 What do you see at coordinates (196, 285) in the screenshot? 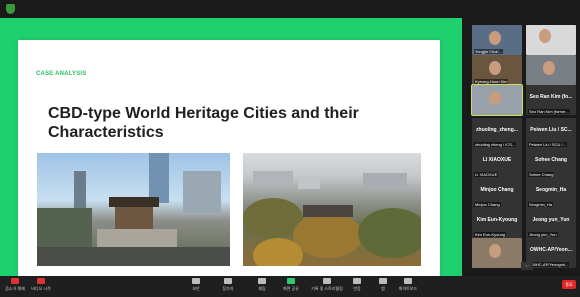
I see `security-button: 보안` at bounding box center [196, 285].